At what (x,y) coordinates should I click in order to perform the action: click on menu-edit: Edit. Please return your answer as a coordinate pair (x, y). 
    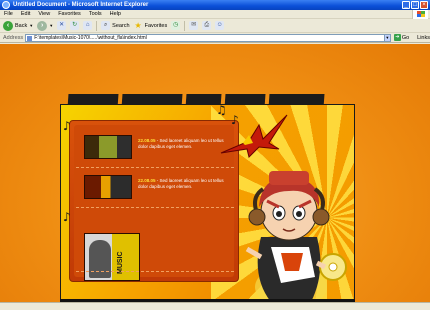
    Looking at the image, I should click on (25, 14).